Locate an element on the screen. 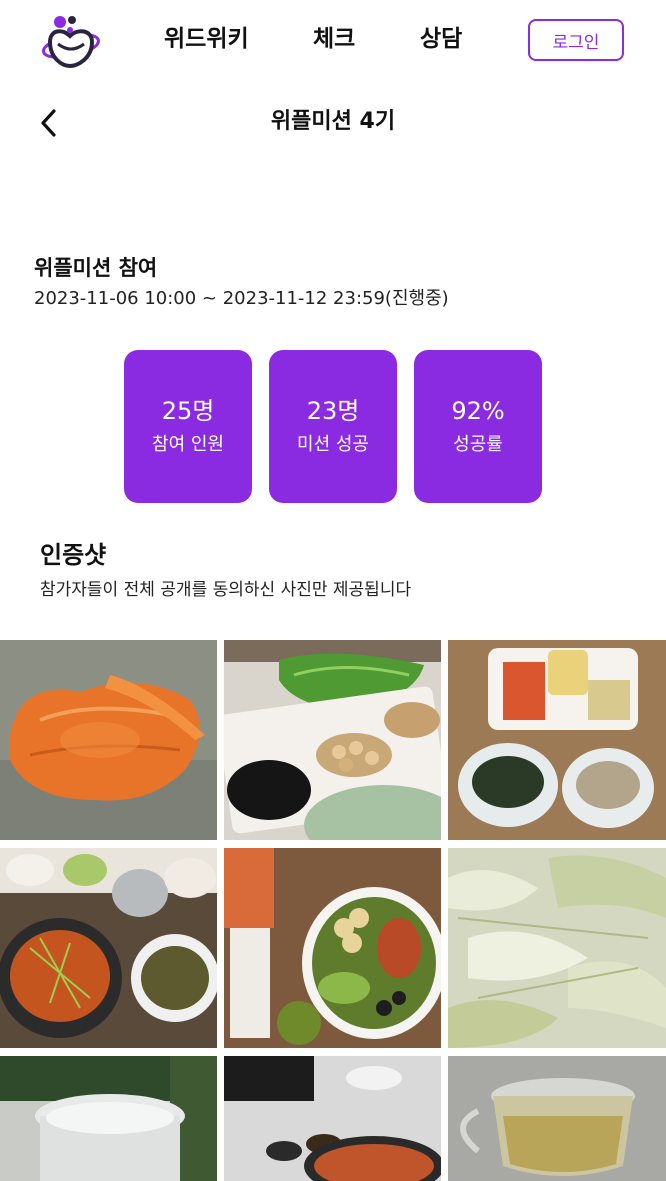 The height and width of the screenshot is (1181, 666). cert-section-description: 참가자들이 전체 공개를 동의하신 사진만 제공됩니다 is located at coordinates (226, 590).